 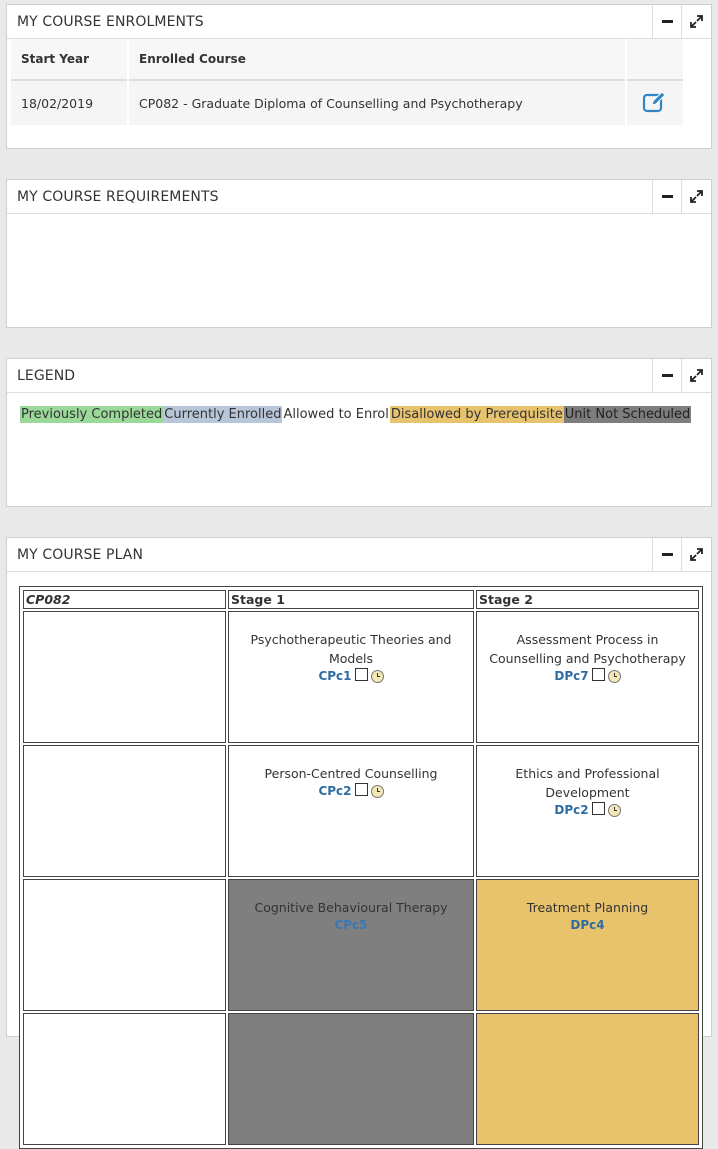 I want to click on requirements-panel-header: MY COURSE REQUIREMENTS, so click(x=359, y=197).